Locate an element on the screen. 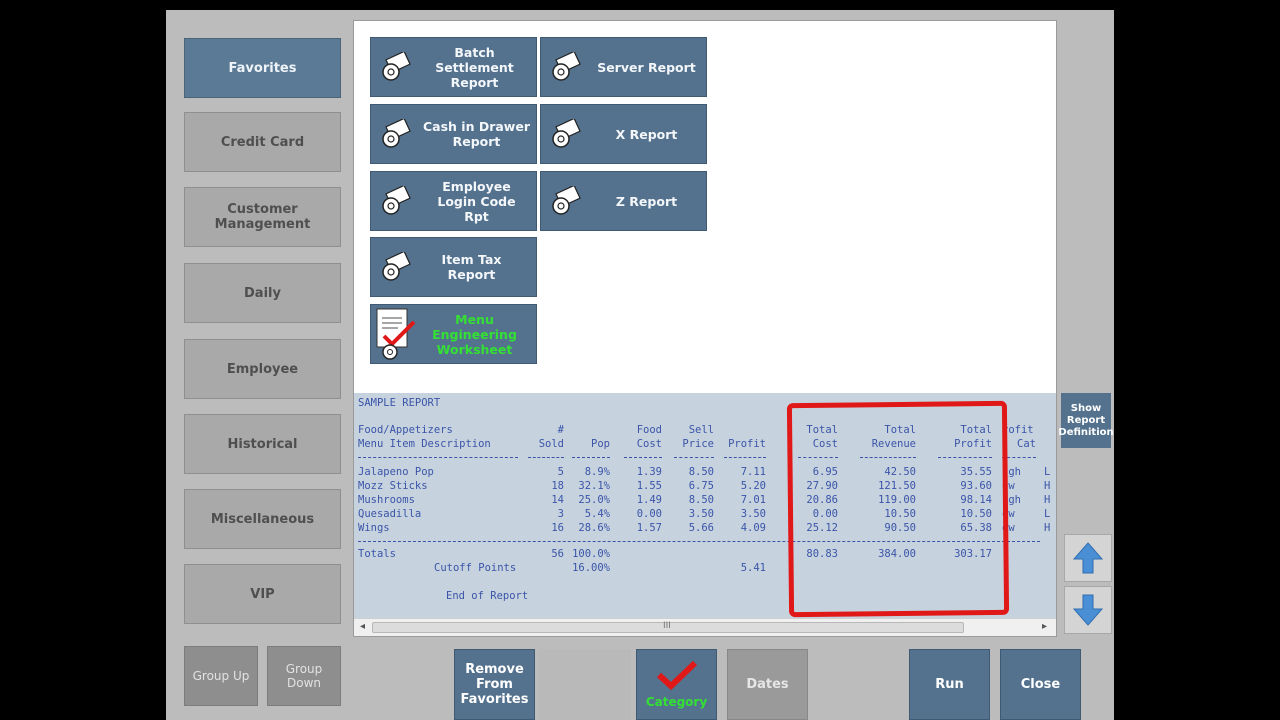 Image resolution: width=1280 pixels, height=720 pixels. cutoff-pop: 16.00% is located at coordinates (591, 568).